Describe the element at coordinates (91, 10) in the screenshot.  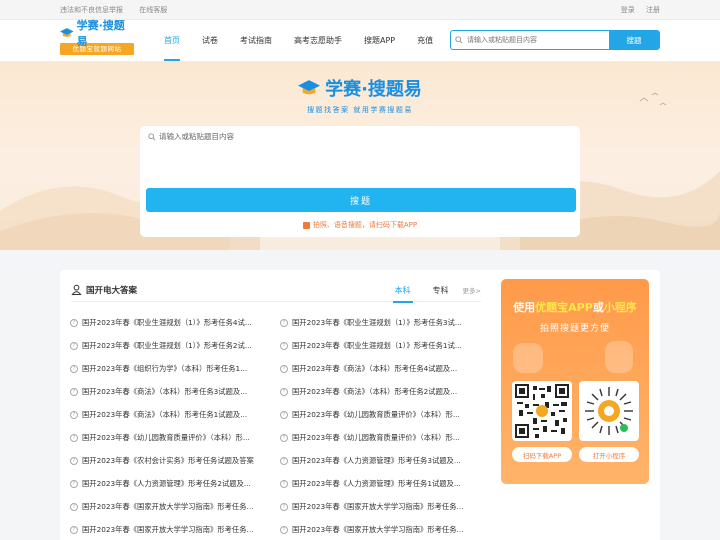
I see `report-link: 违法和不良信息举报` at that location.